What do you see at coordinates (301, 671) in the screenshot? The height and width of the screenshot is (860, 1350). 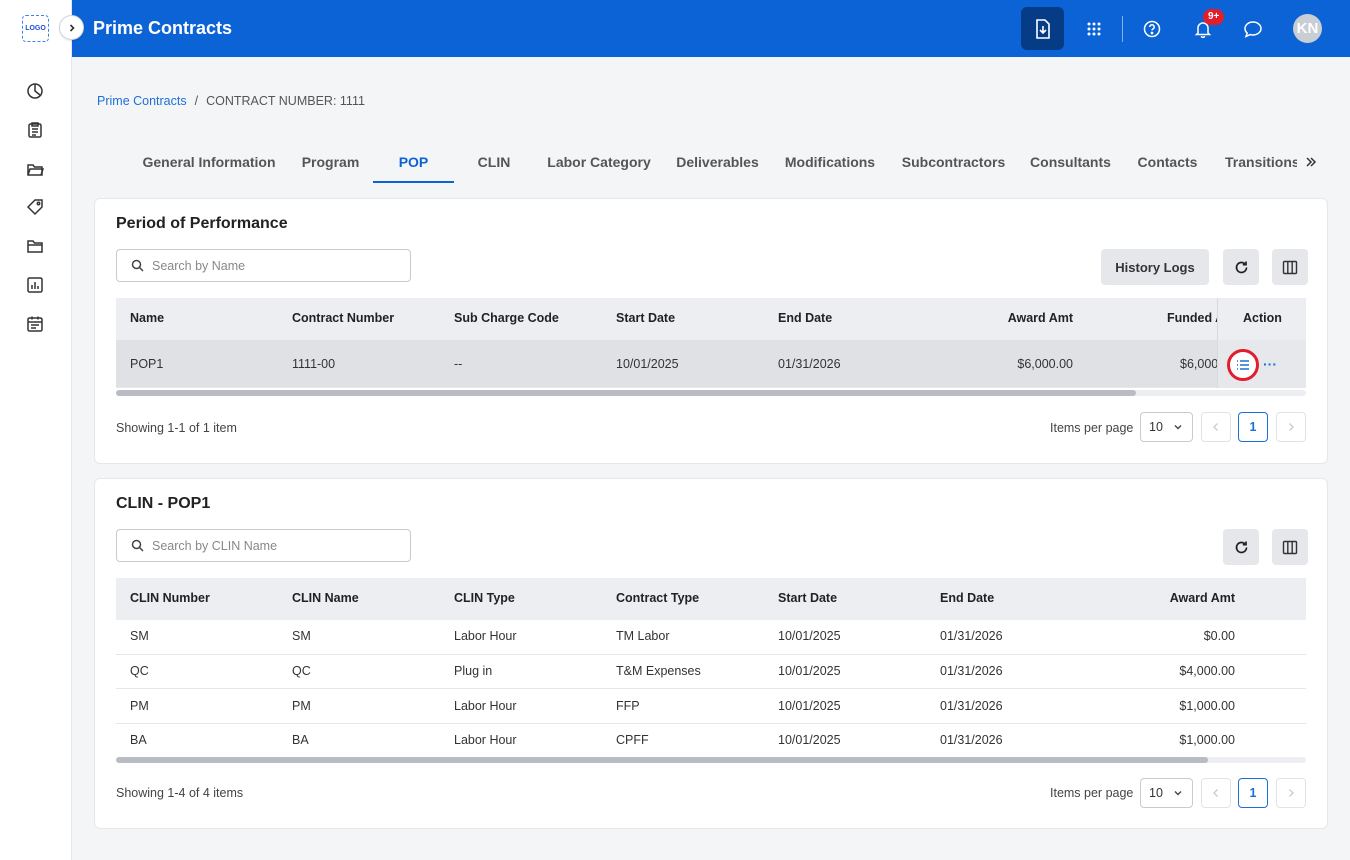 I see `cell-clin-name: QC` at bounding box center [301, 671].